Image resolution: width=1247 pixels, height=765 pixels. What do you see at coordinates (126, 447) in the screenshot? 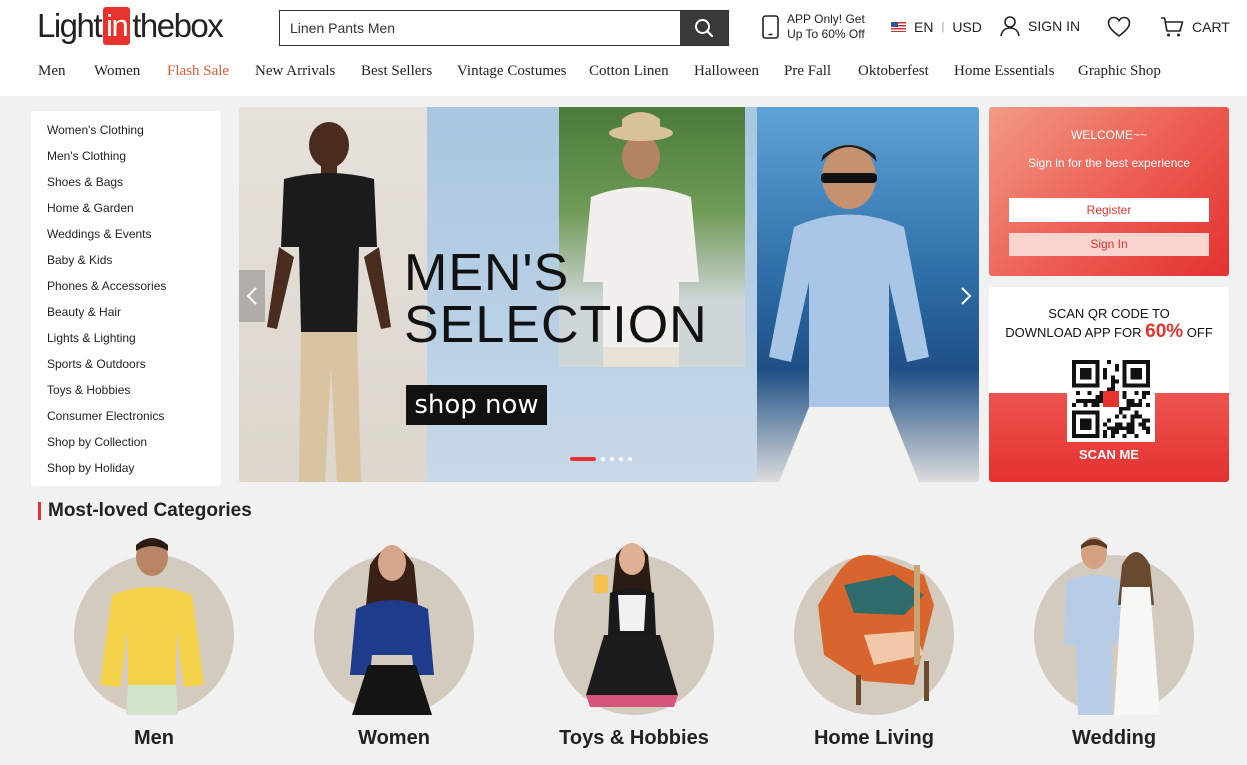
I see `sidebar-item-shop-by-collection: Shop by Collection` at bounding box center [126, 447].